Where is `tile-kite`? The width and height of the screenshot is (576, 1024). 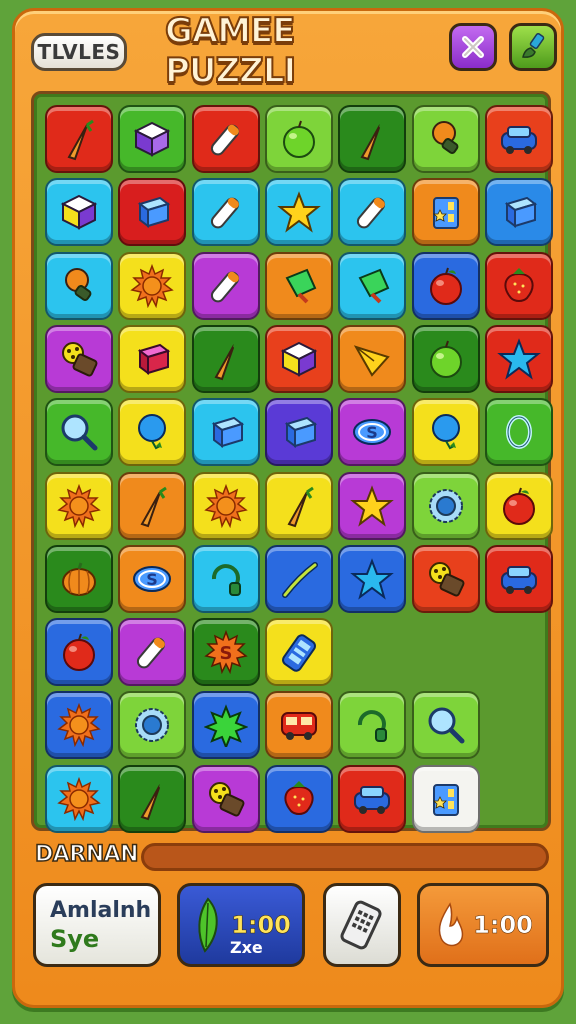
tile-kite is located at coordinates (372, 358).